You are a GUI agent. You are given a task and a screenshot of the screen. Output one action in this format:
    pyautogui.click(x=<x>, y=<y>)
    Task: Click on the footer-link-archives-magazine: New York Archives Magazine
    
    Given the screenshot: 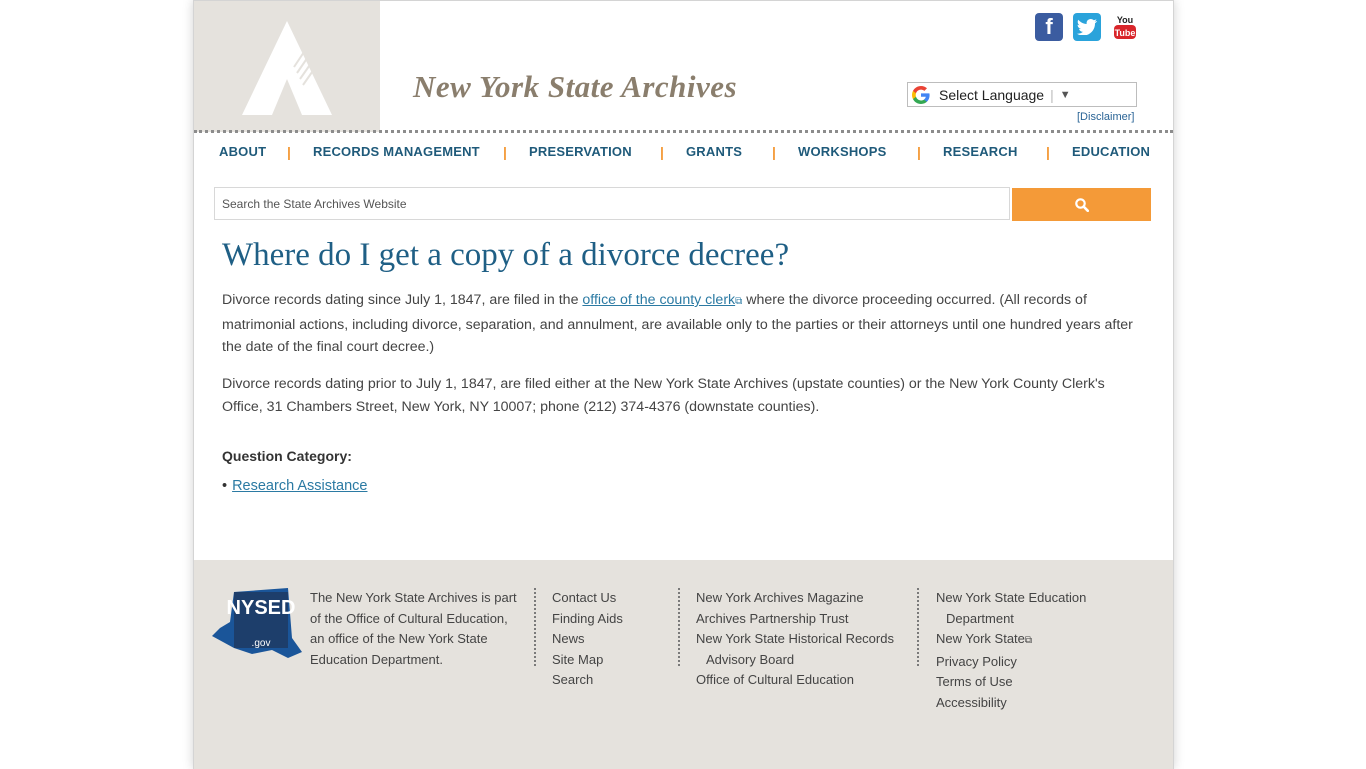 What is the action you would take?
    pyautogui.click(x=795, y=598)
    